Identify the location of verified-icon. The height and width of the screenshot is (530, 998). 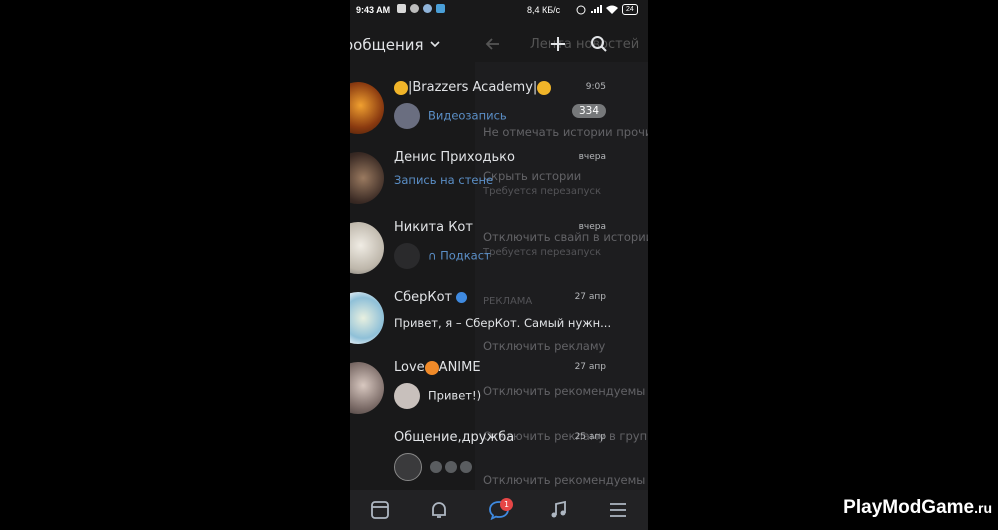
(462, 297).